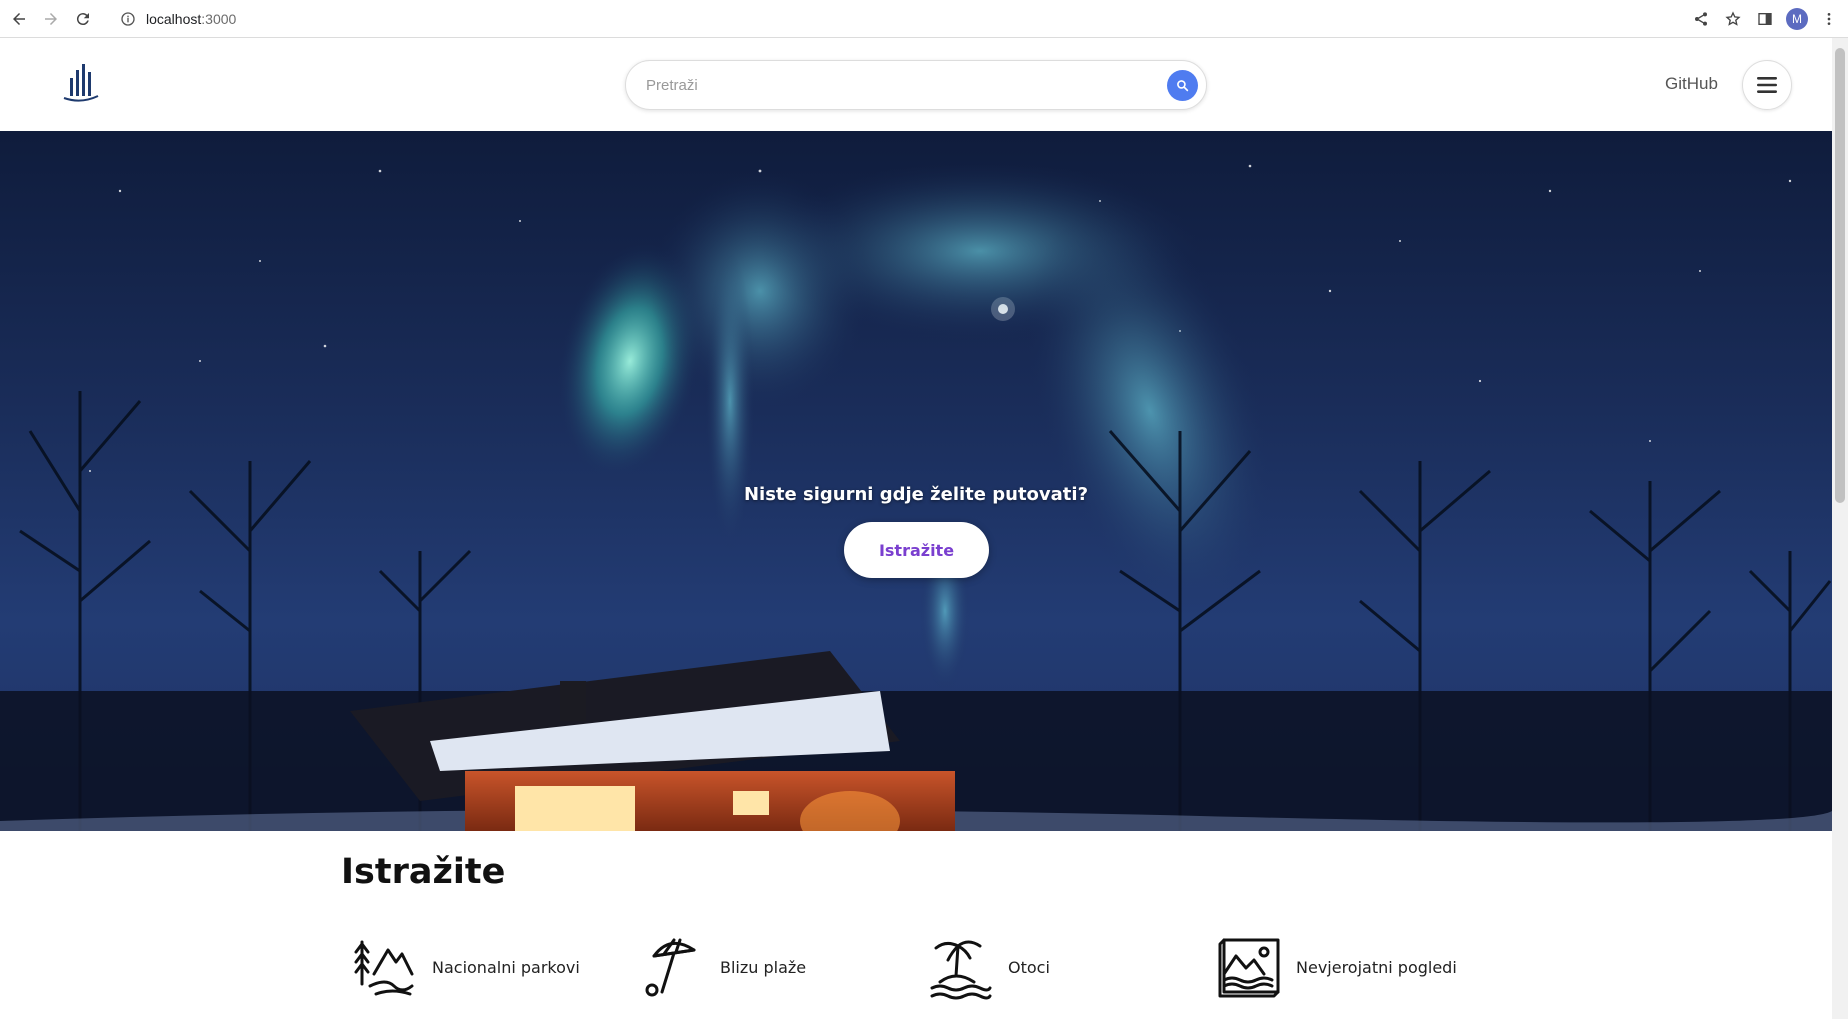 This screenshot has height=1019, width=1848. What do you see at coordinates (891, 85) in the screenshot?
I see `search-input` at bounding box center [891, 85].